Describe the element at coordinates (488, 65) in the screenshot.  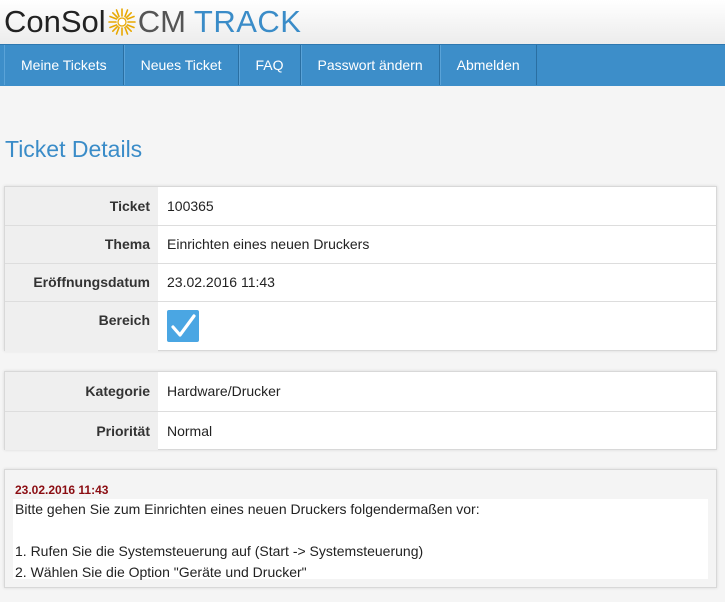
I see `nav-abmelden: Abmelden` at that location.